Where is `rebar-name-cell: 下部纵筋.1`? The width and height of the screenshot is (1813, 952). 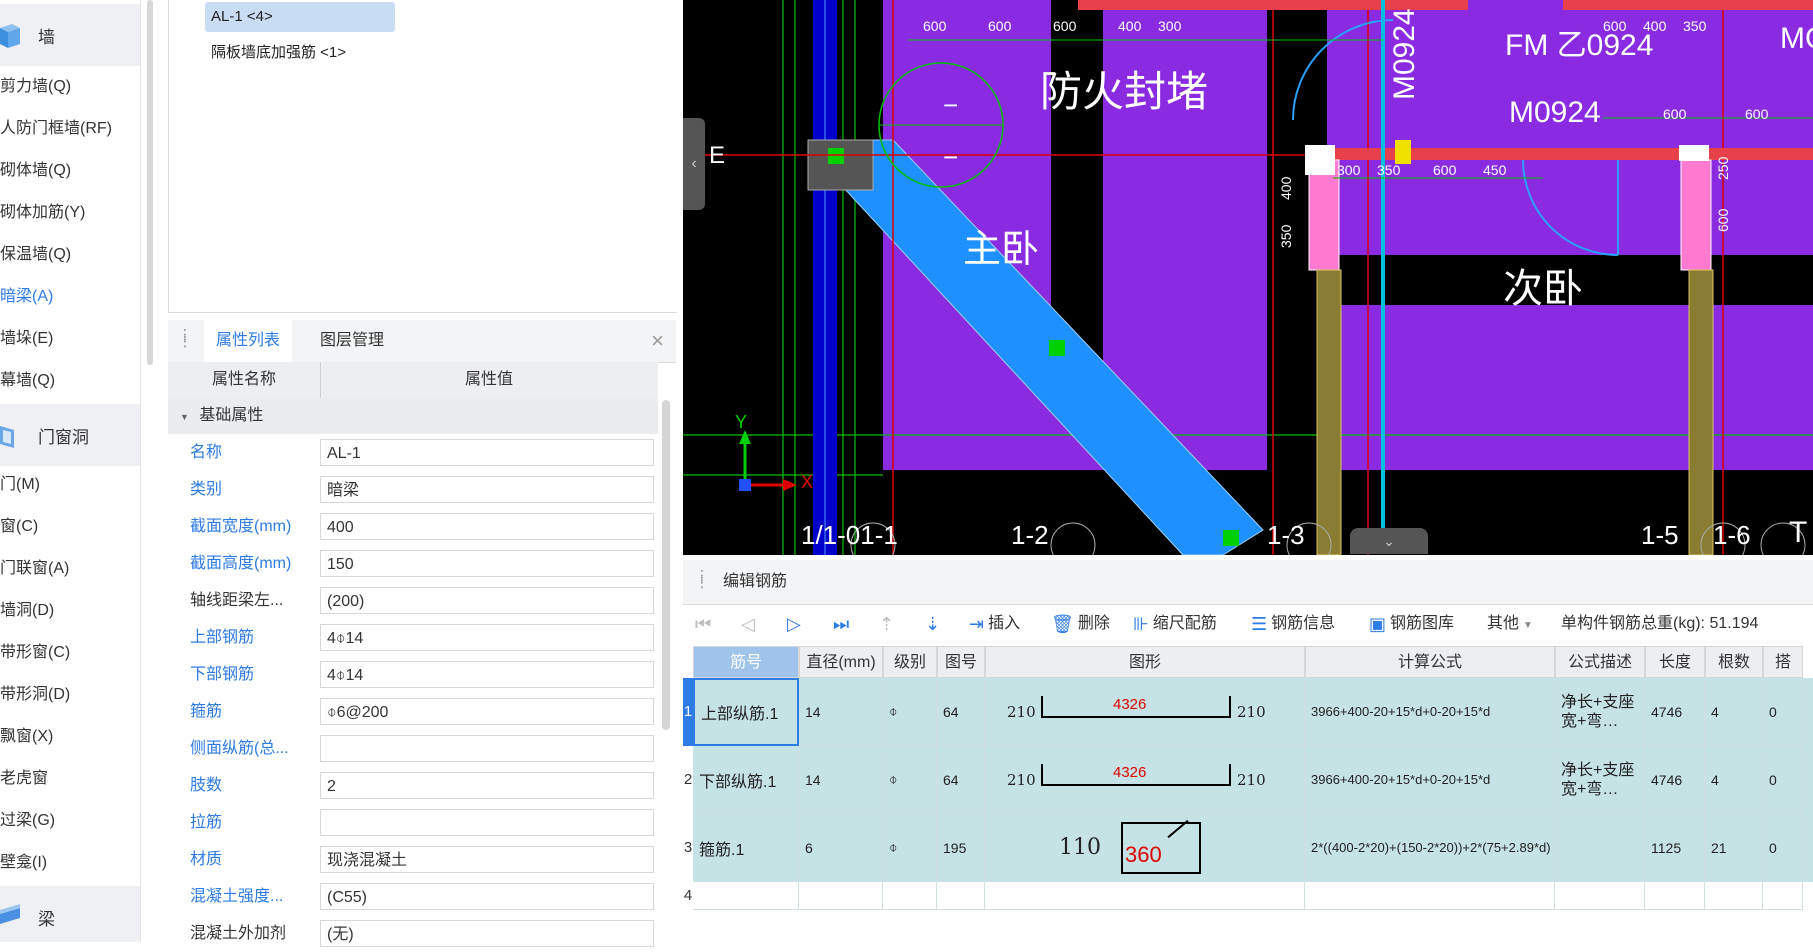
rebar-name-cell: 下部纵筋.1 is located at coordinates (746, 780).